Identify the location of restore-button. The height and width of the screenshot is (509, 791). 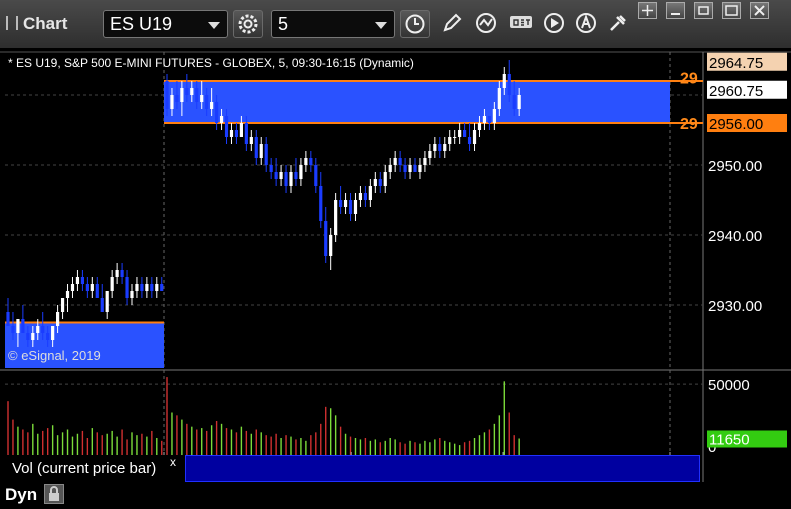
(703, 10).